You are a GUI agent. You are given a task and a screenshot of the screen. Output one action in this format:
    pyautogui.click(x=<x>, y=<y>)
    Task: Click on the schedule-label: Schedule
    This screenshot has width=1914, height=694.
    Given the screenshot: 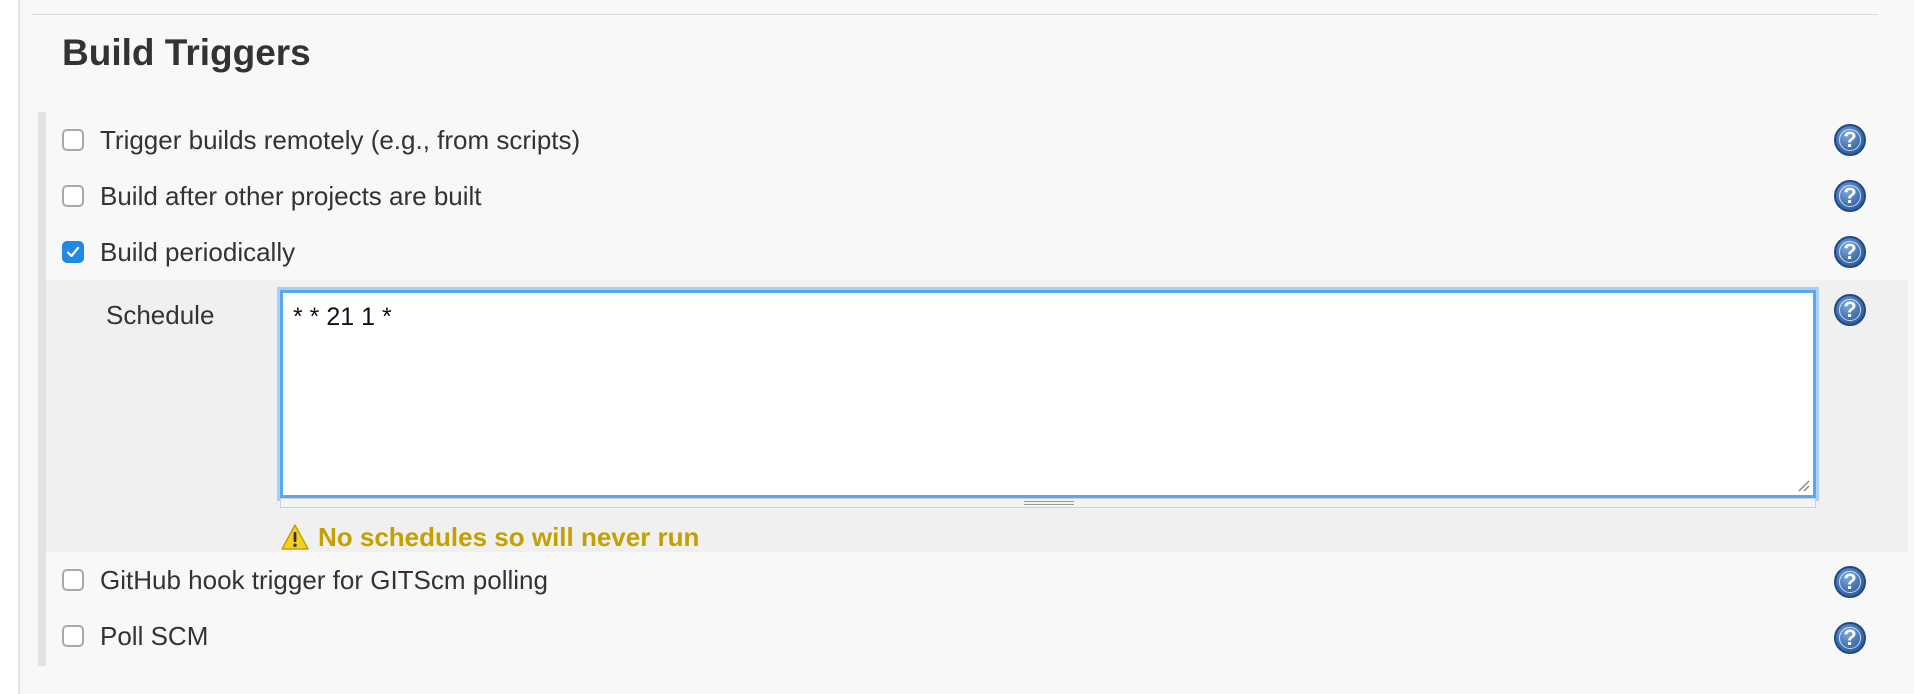 What is the action you would take?
    pyautogui.click(x=160, y=315)
    